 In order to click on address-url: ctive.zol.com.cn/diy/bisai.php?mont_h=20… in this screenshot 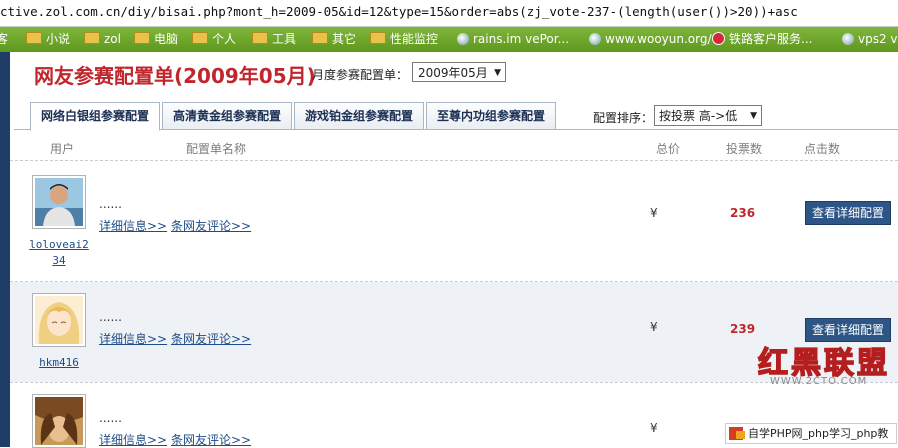, I will do `click(399, 11)`.